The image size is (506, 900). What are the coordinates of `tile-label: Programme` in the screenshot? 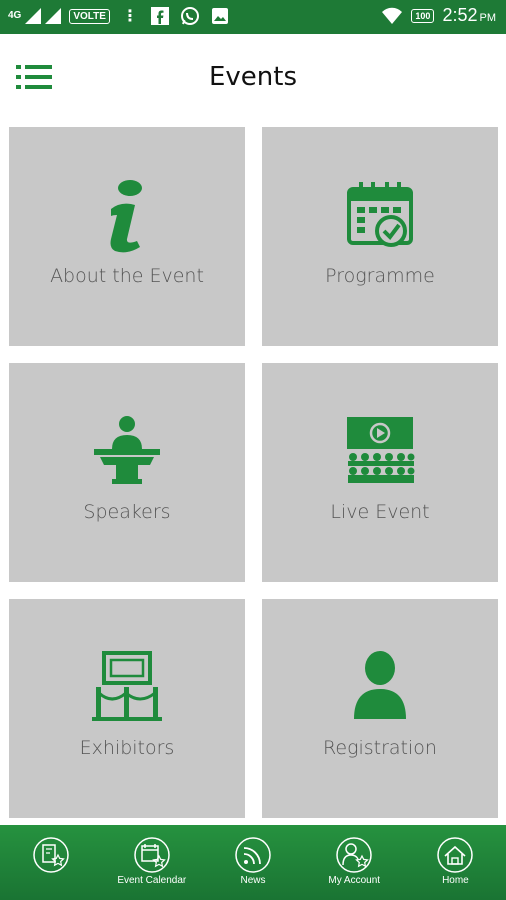 It's located at (380, 276).